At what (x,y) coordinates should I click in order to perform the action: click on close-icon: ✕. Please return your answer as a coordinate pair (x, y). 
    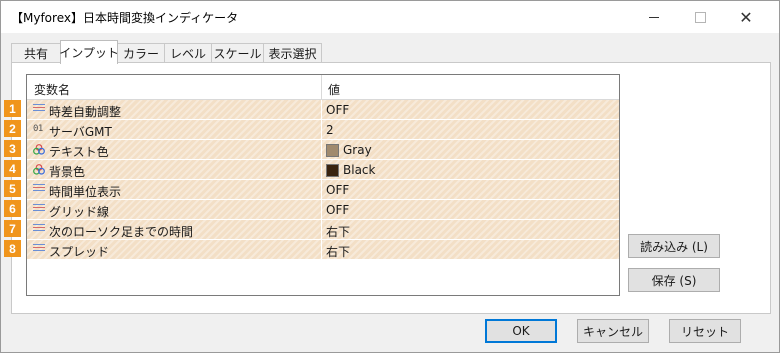
    Looking at the image, I should click on (746, 17).